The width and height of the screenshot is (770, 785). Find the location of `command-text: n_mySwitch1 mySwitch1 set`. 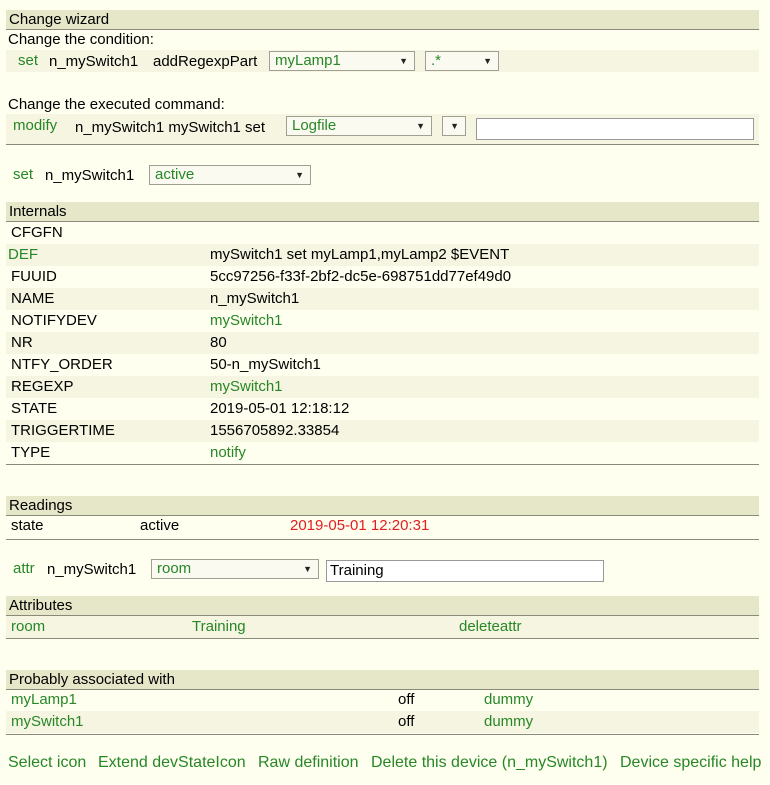

command-text: n_mySwitch1 mySwitch1 set is located at coordinates (170, 127).